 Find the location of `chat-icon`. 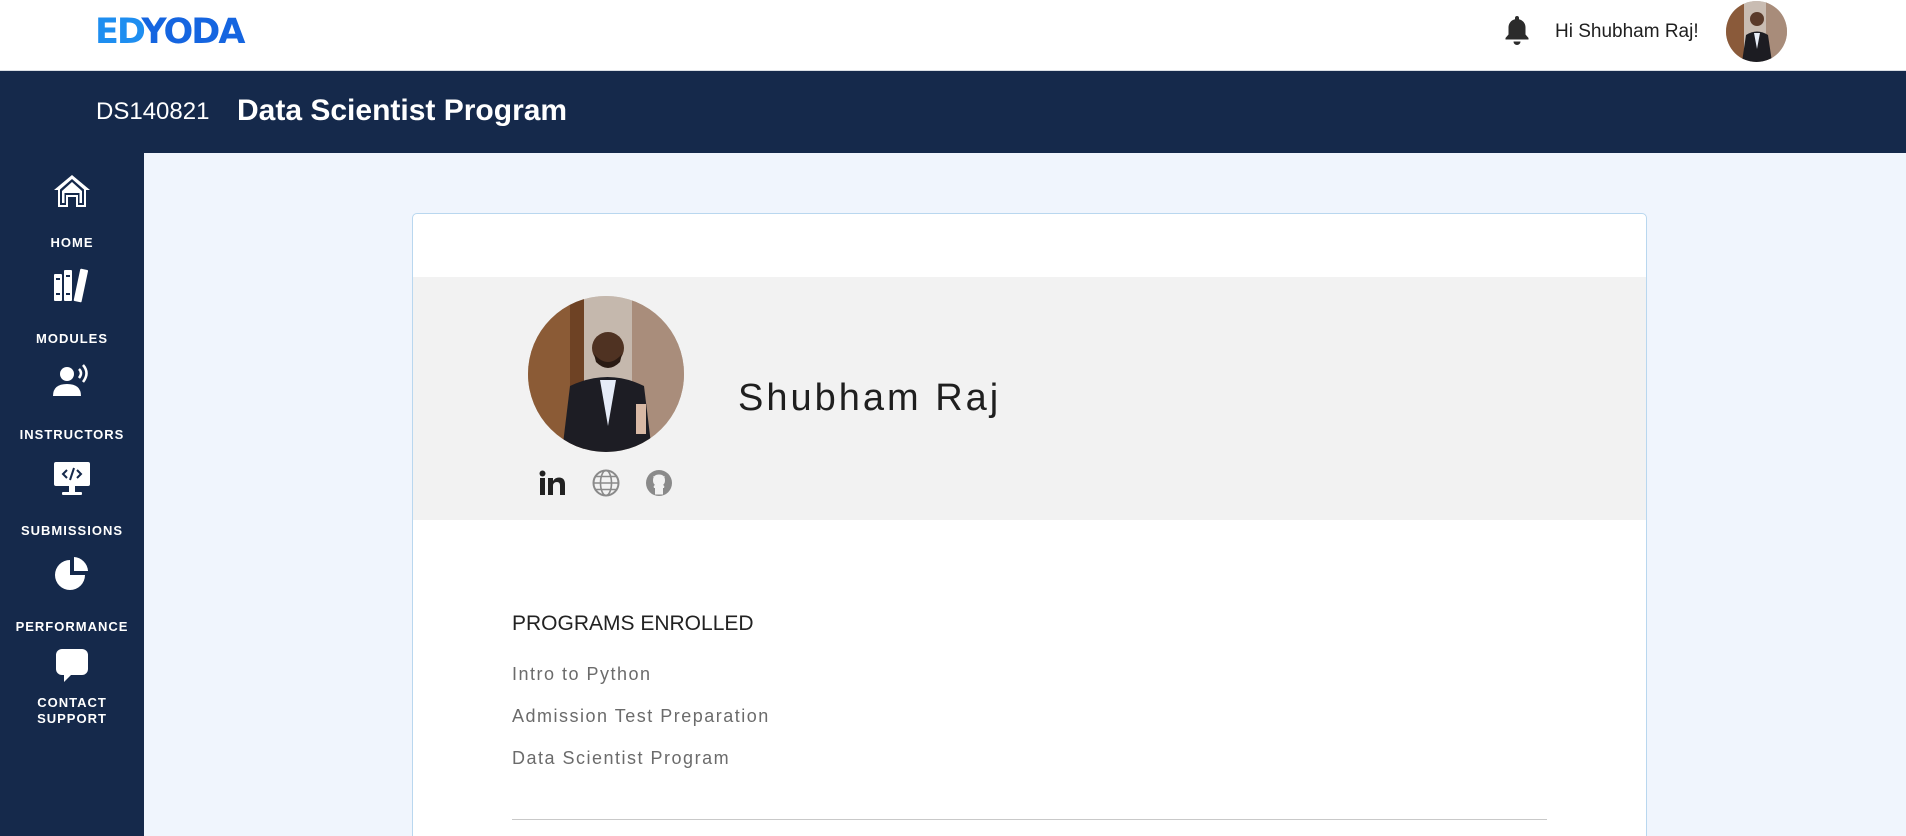

chat-icon is located at coordinates (72, 665).